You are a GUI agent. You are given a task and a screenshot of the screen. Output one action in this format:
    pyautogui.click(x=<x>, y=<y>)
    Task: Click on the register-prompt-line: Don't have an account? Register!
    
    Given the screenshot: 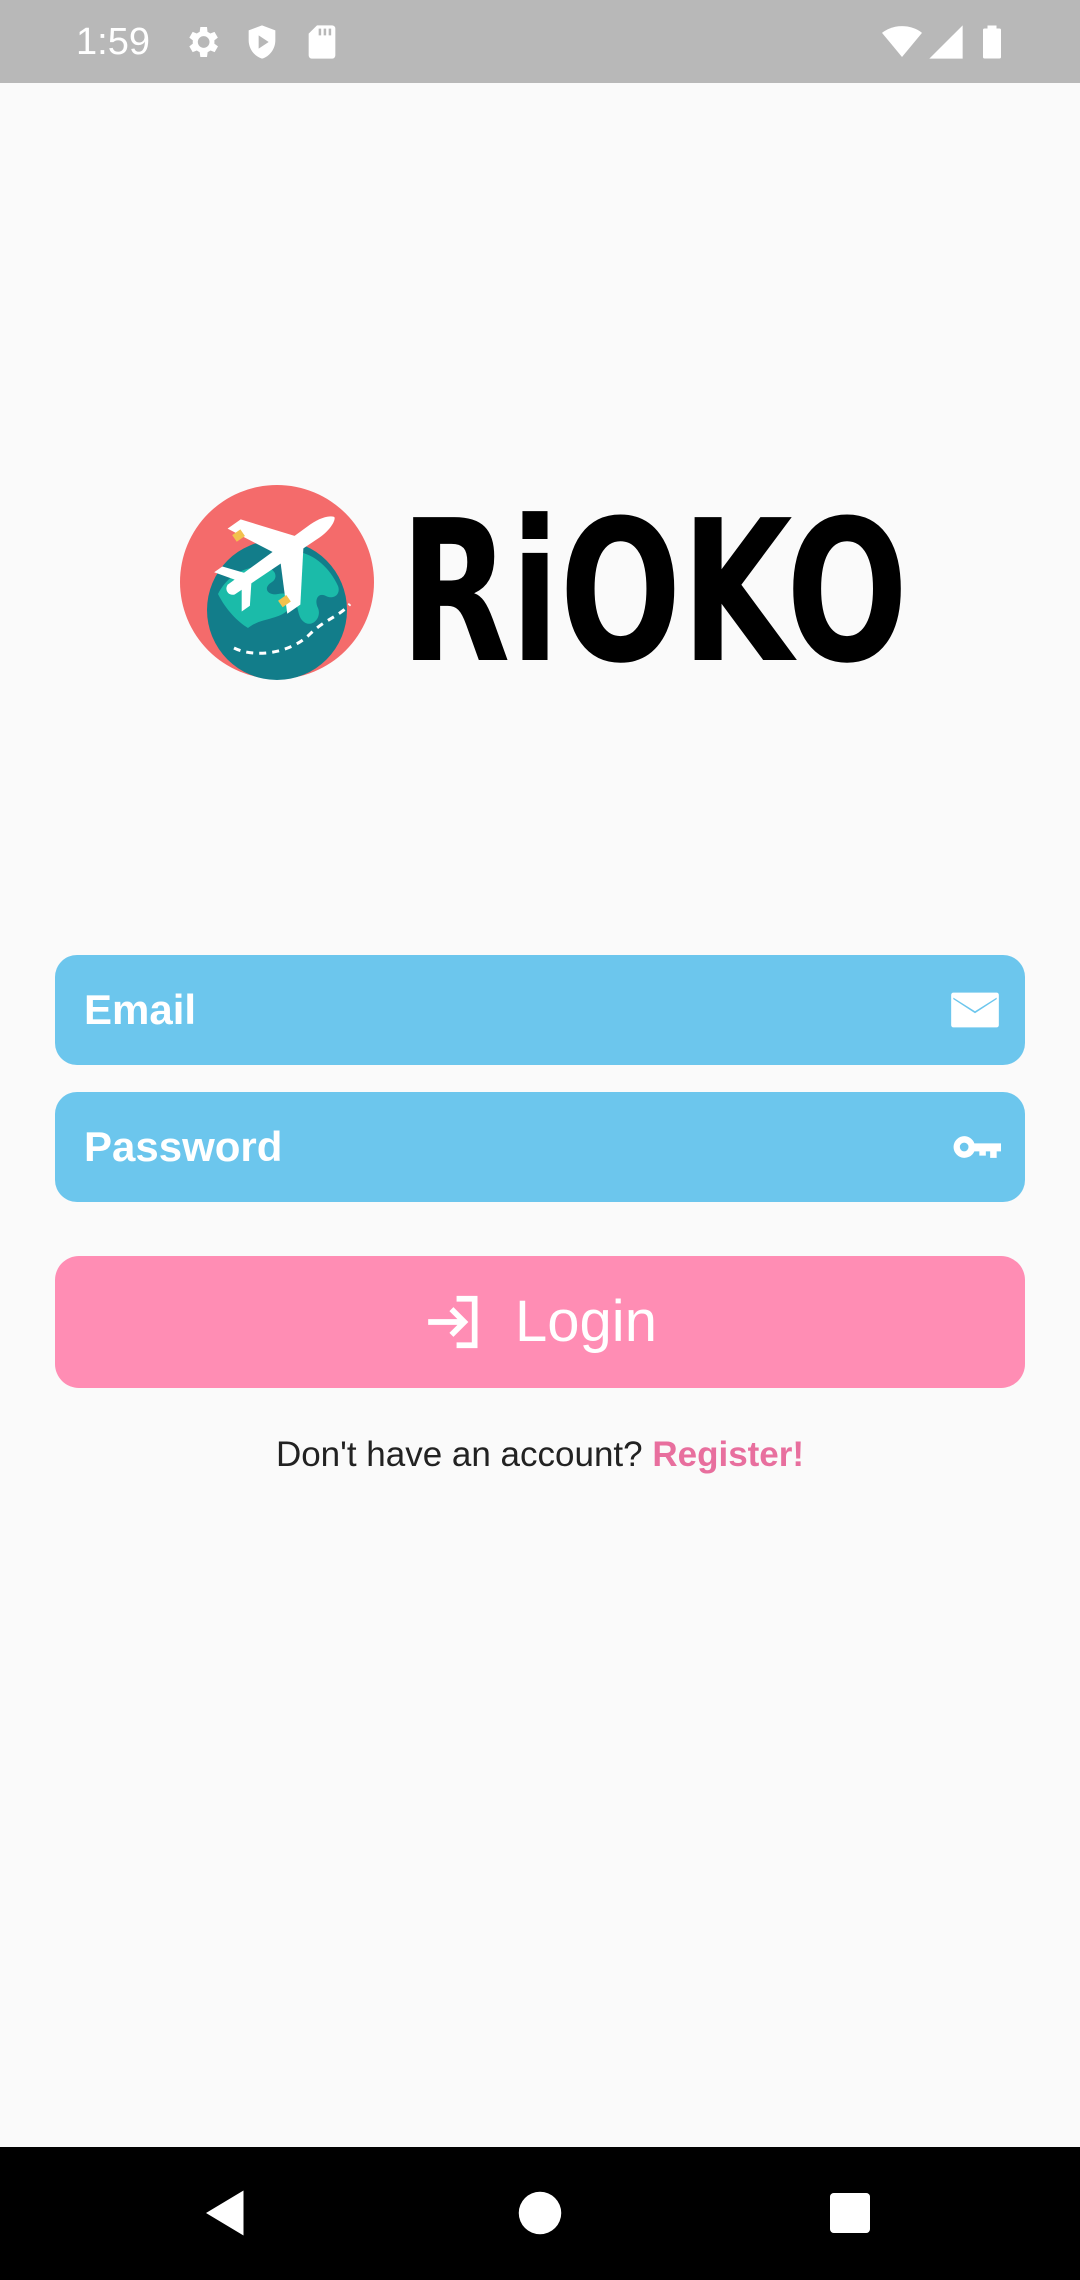 What is the action you would take?
    pyautogui.click(x=540, y=1455)
    